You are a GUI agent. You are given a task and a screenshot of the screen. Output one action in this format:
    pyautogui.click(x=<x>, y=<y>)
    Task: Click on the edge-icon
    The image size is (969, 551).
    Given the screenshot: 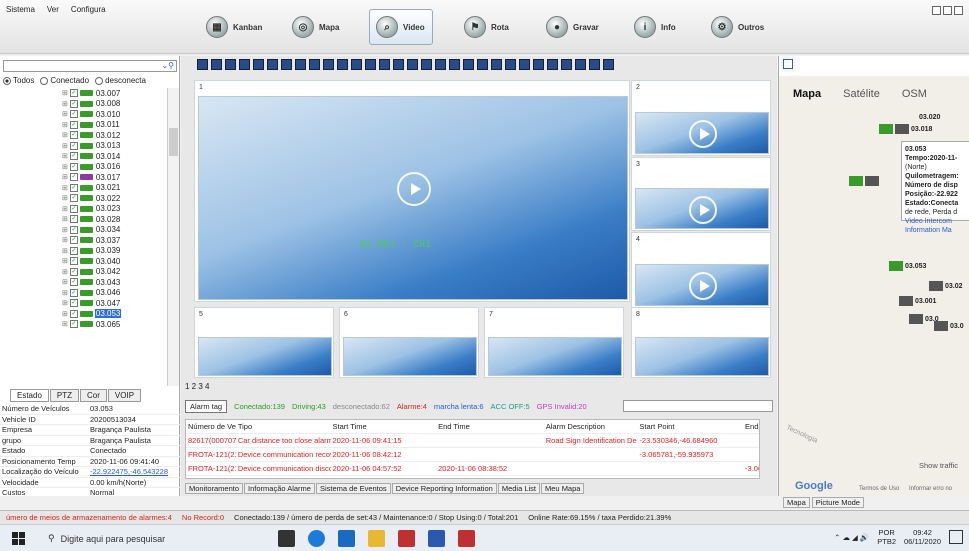 What is the action you would take?
    pyautogui.click(x=316, y=538)
    